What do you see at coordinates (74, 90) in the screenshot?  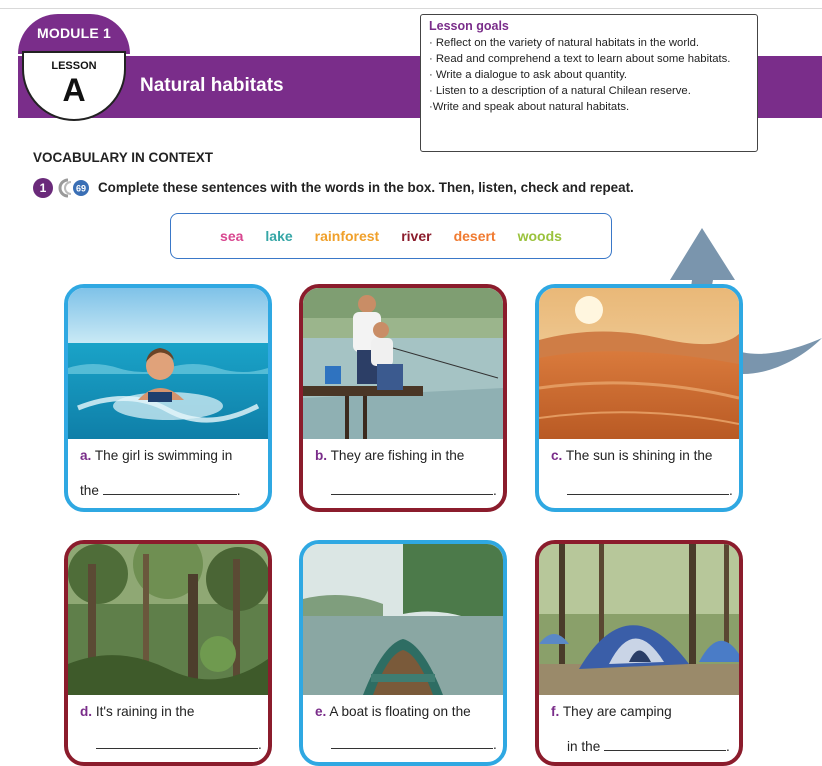 I see `lesson-letter: A` at bounding box center [74, 90].